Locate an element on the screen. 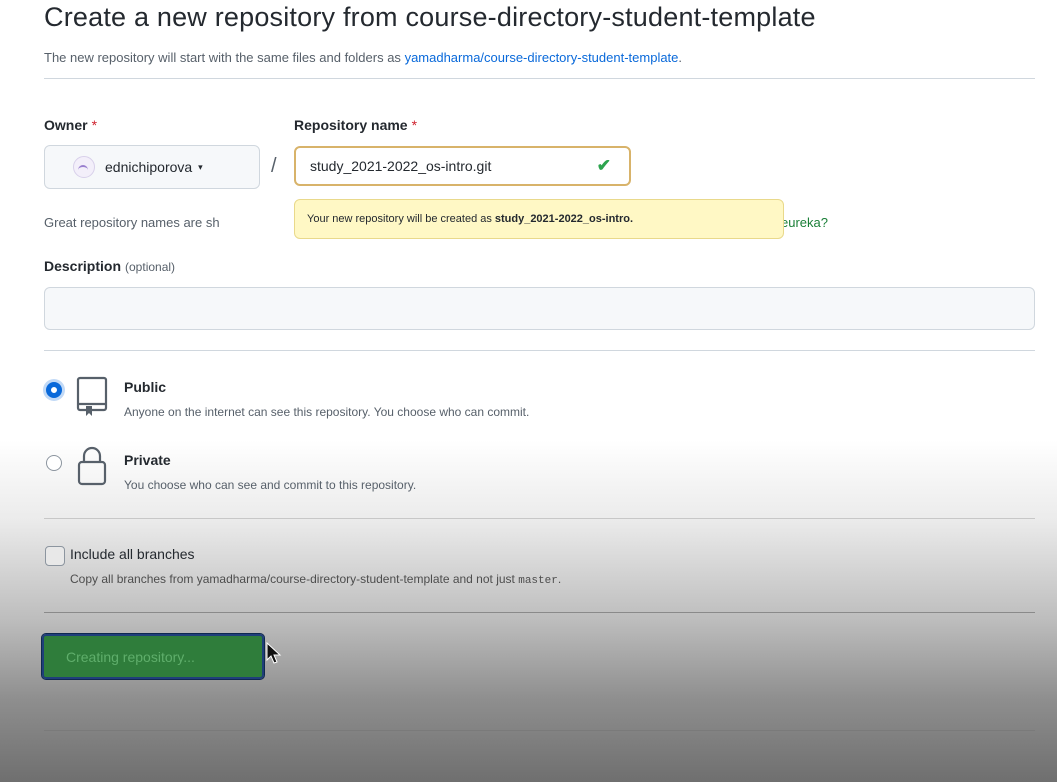 The height and width of the screenshot is (782, 1057). description-label-text: Description is located at coordinates (83, 266).